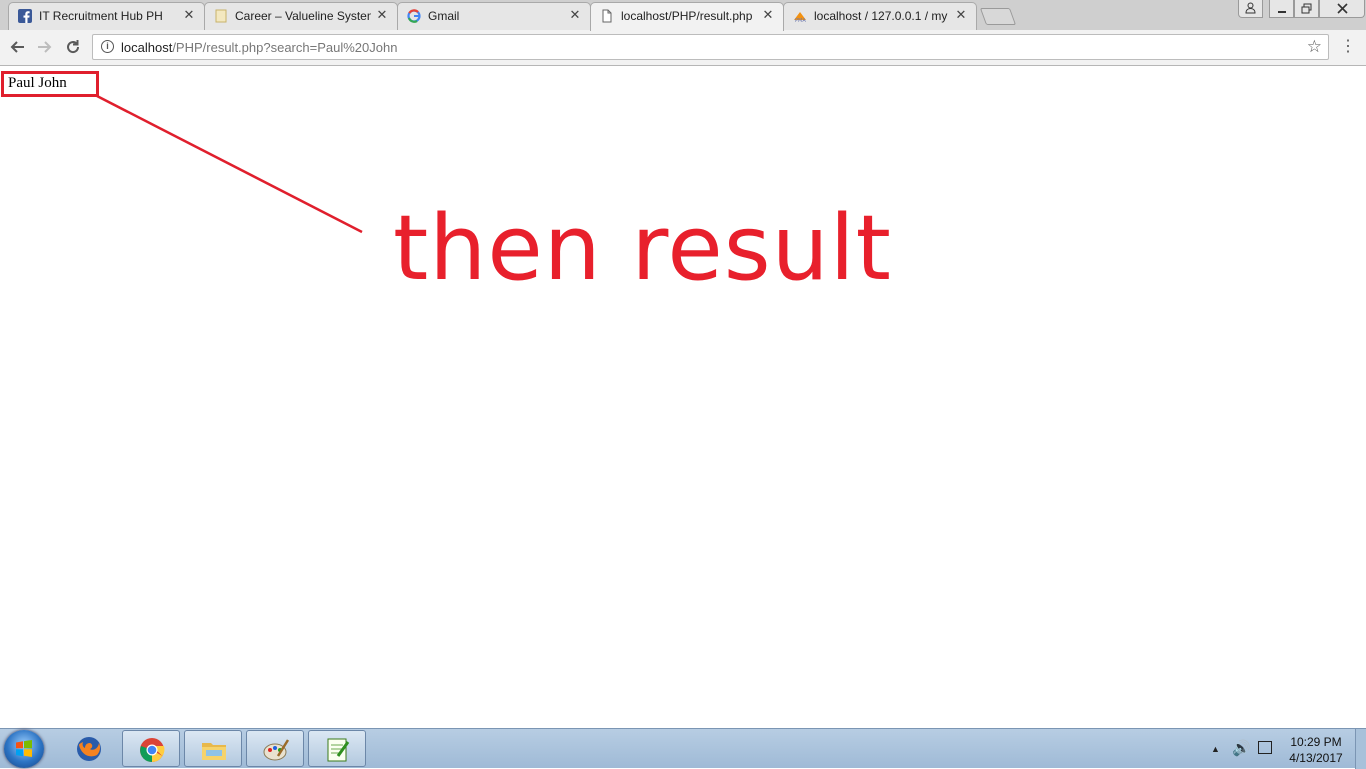  What do you see at coordinates (607, 16) in the screenshot?
I see `document-icon` at bounding box center [607, 16].